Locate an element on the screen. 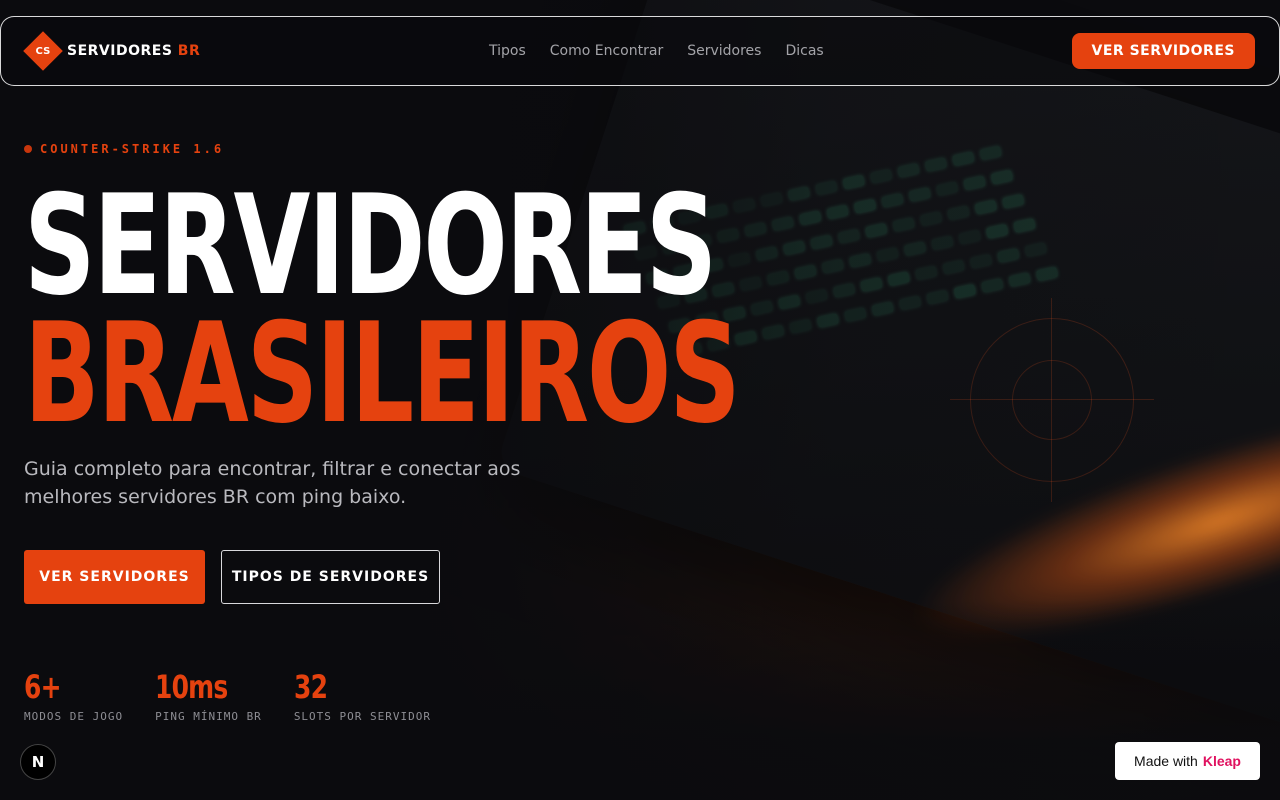 This screenshot has height=800, width=1280. hero-title-line2: BRASILEIROS is located at coordinates (381, 374).